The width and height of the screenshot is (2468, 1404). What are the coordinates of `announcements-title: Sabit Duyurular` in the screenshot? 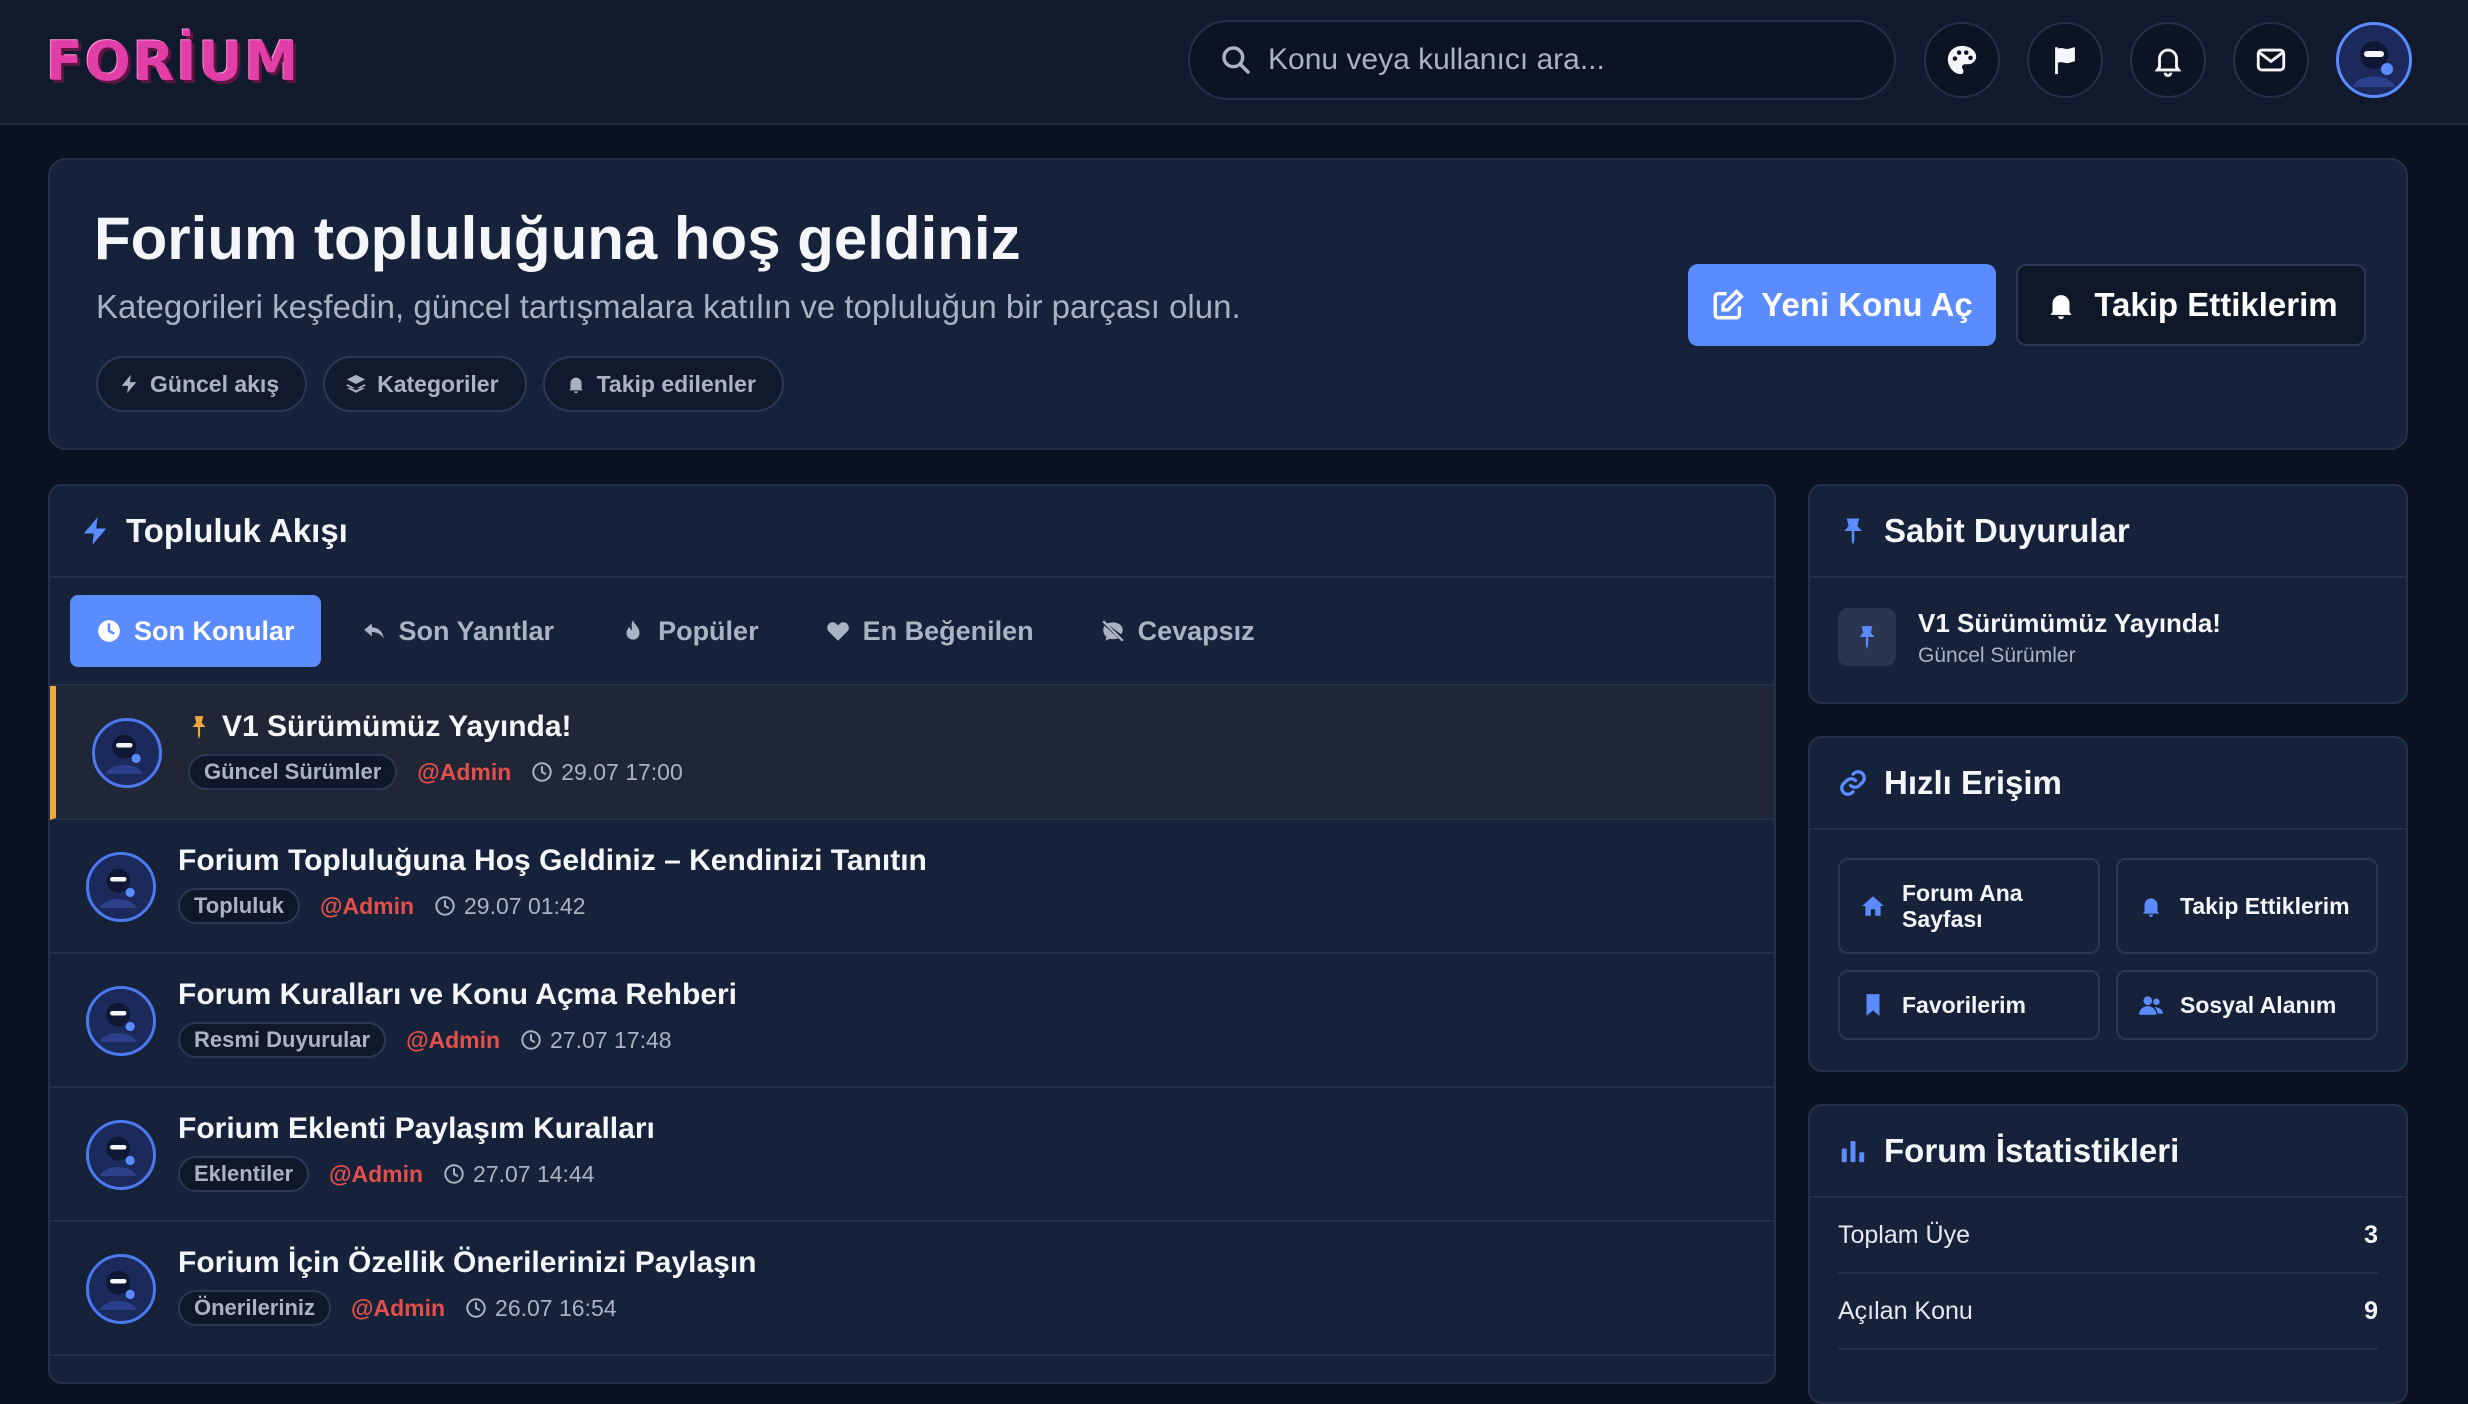 It's located at (2007, 530).